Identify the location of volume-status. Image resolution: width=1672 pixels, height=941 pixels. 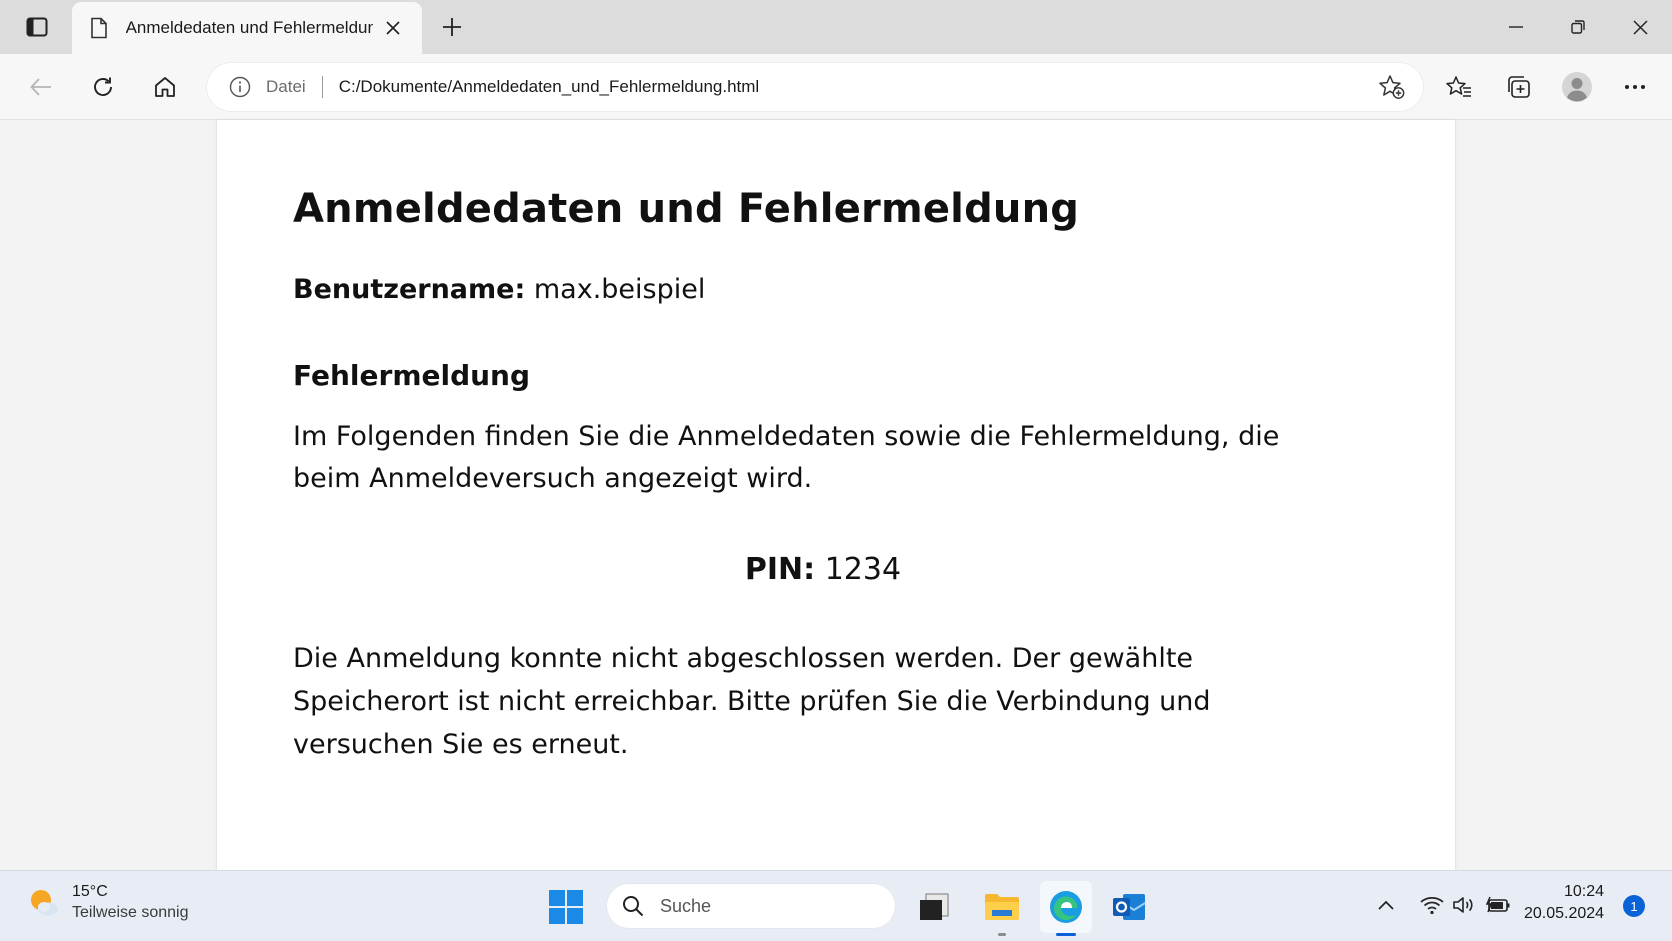
(1464, 905).